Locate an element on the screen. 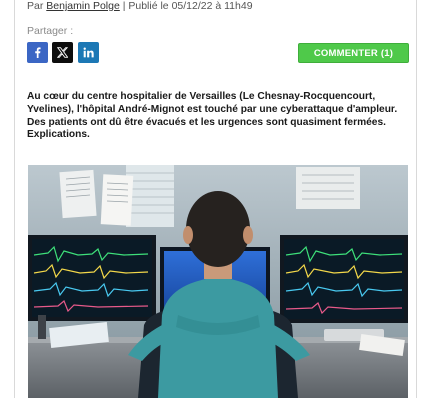 The height and width of the screenshot is (398, 429). author-link: Benjamin Polge is located at coordinates (83, 6).